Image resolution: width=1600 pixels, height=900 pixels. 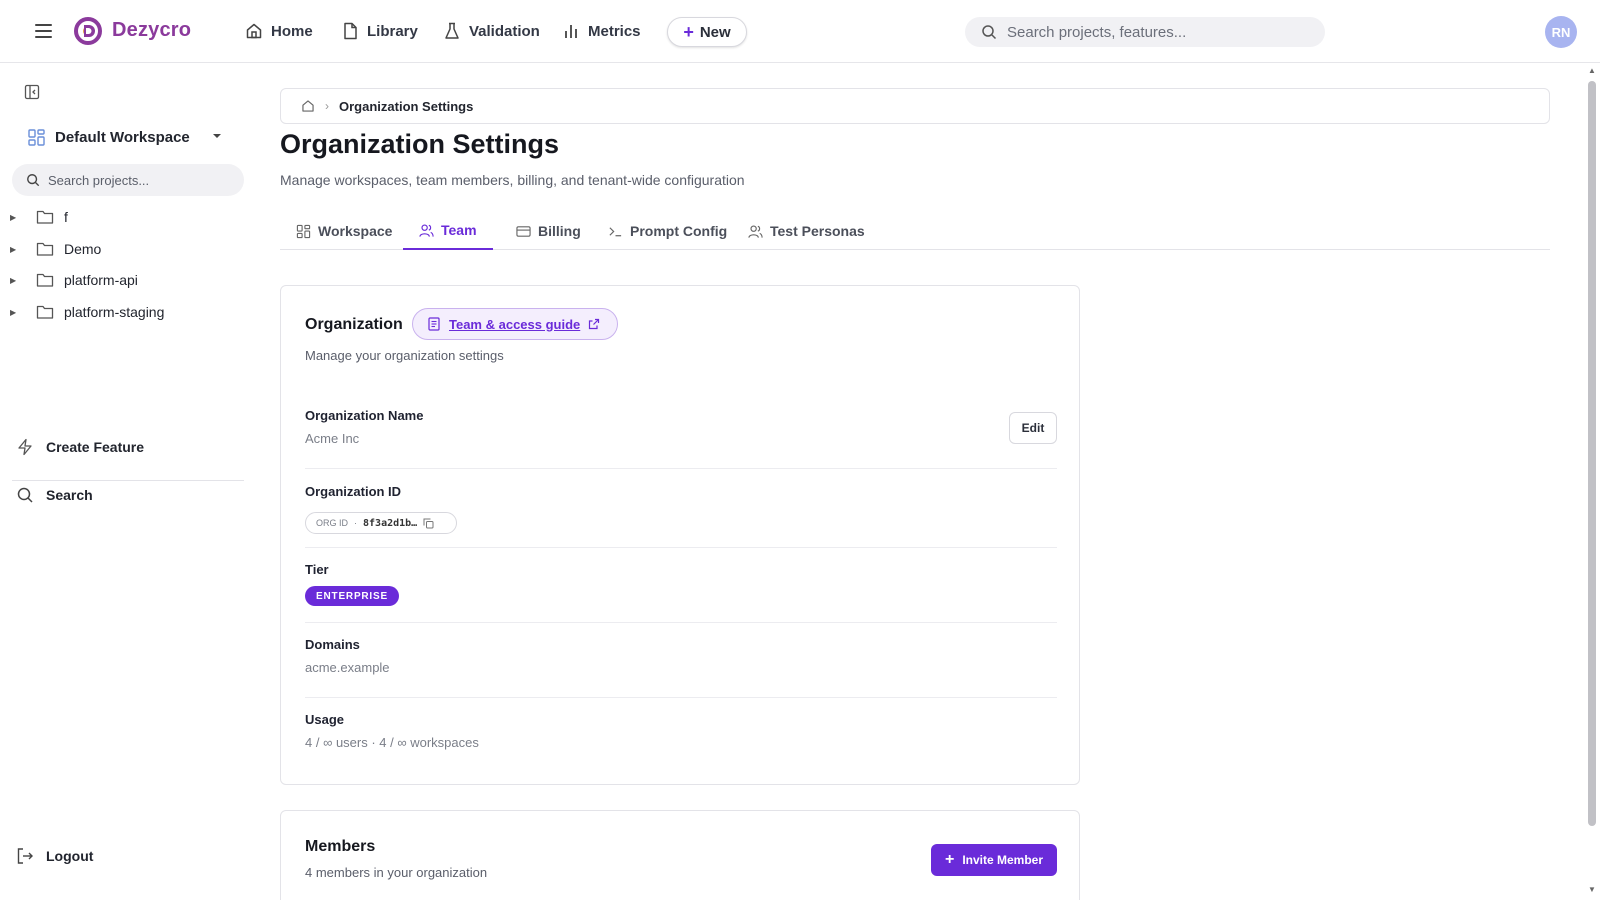 I want to click on nav-library: Library, so click(x=379, y=31).